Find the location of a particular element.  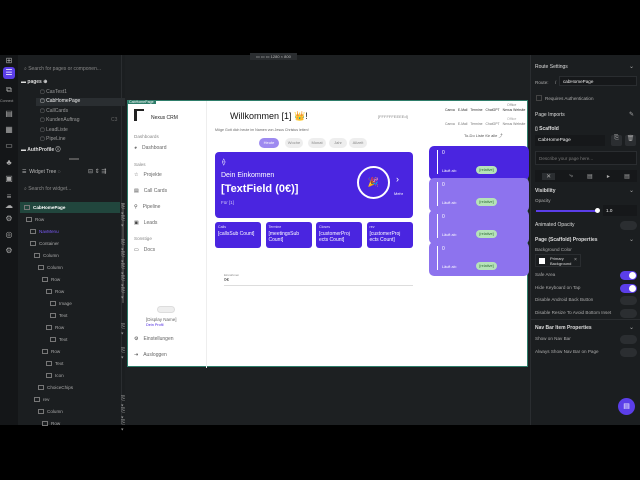

nav-call-cards: ▤ Call Cards is located at coordinates (150, 191).